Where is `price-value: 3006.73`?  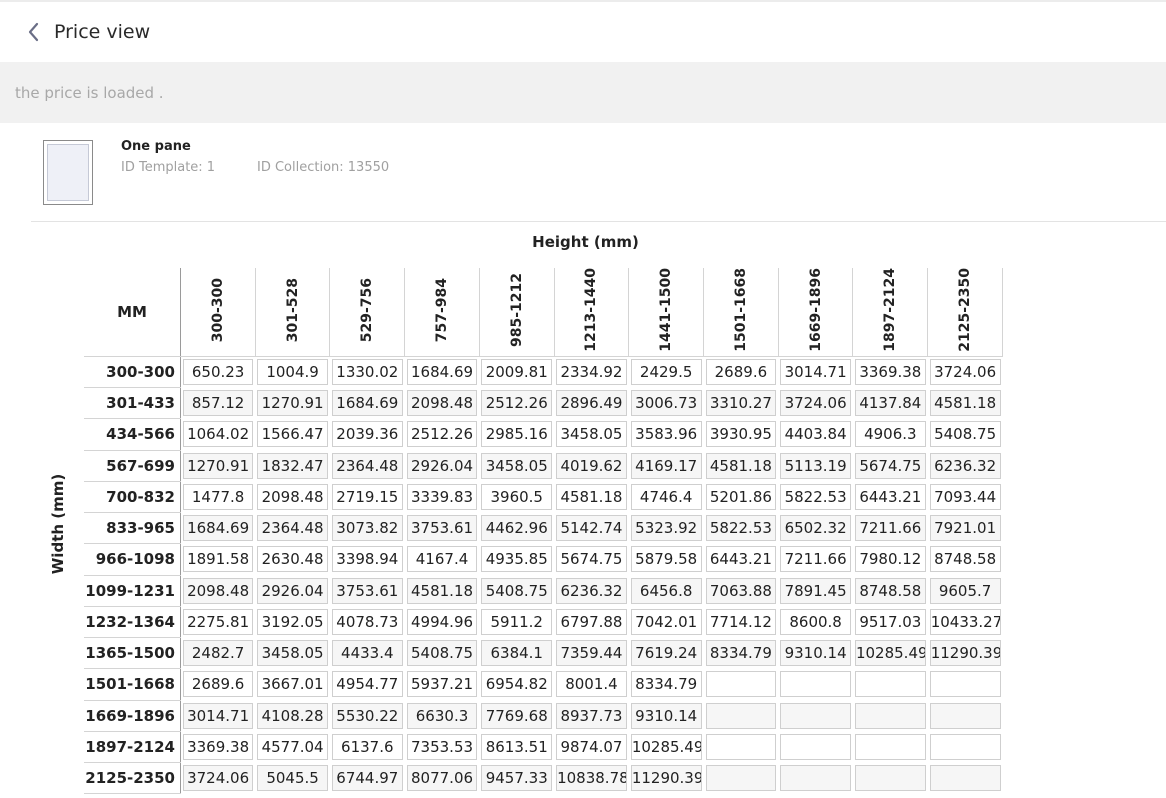 price-value: 3006.73 is located at coordinates (666, 403).